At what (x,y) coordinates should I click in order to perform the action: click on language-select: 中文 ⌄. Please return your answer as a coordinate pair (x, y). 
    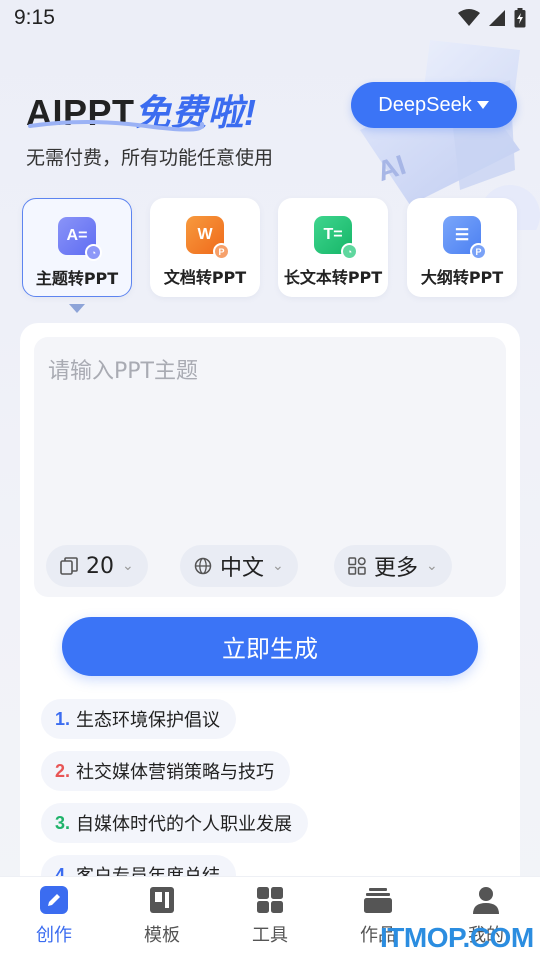
    Looking at the image, I should click on (239, 566).